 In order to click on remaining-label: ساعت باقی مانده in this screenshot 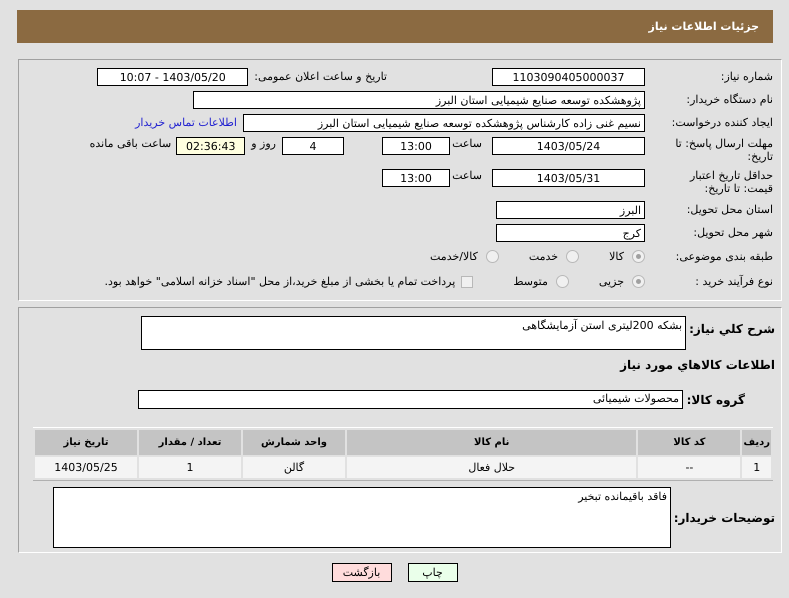, I will do `click(131, 143)`.